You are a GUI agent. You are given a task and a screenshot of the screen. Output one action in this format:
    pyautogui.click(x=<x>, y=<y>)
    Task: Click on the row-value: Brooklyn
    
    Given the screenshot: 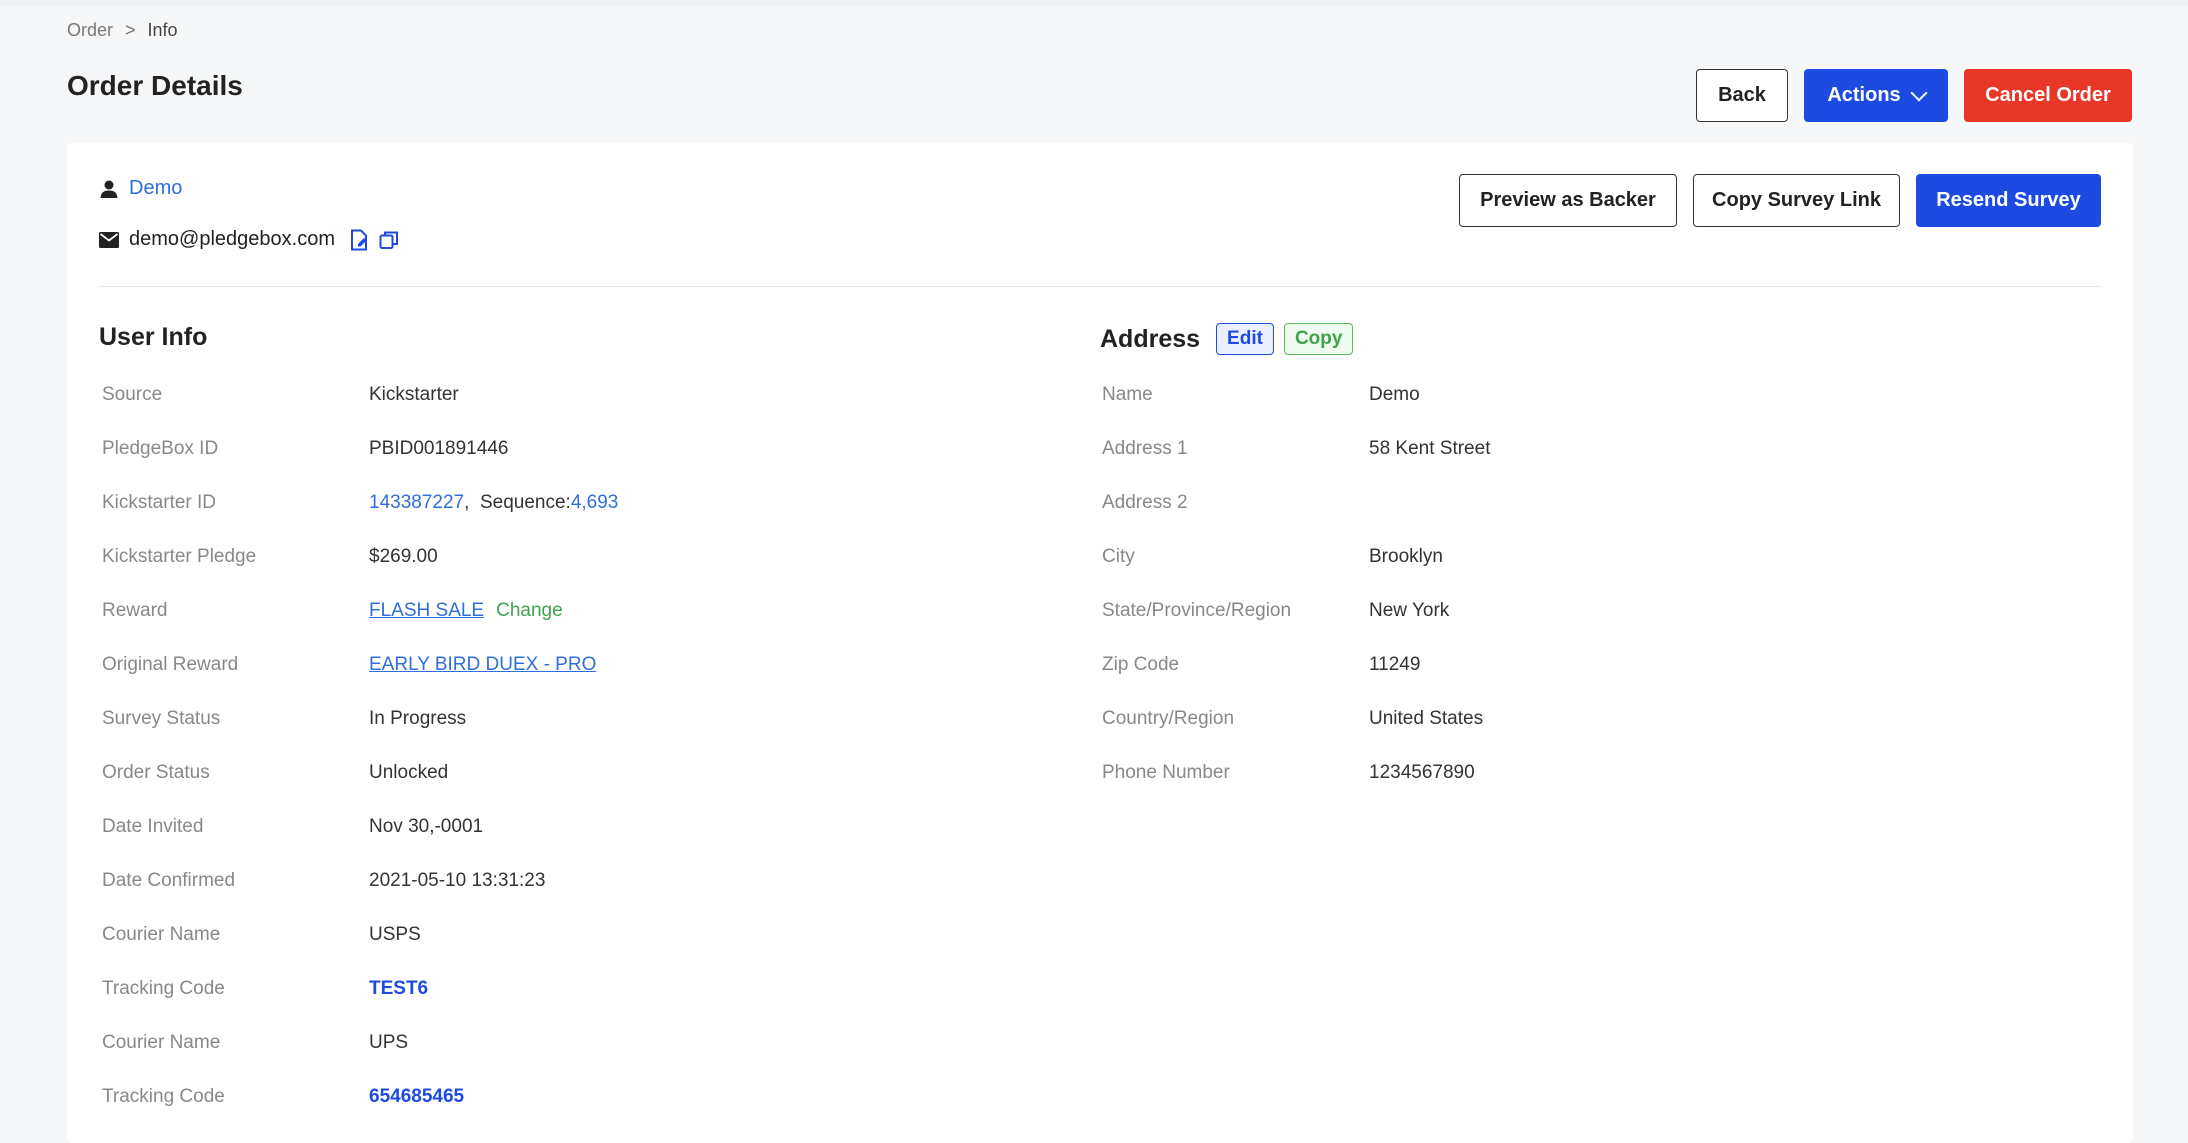 What is the action you would take?
    pyautogui.click(x=1406, y=556)
    